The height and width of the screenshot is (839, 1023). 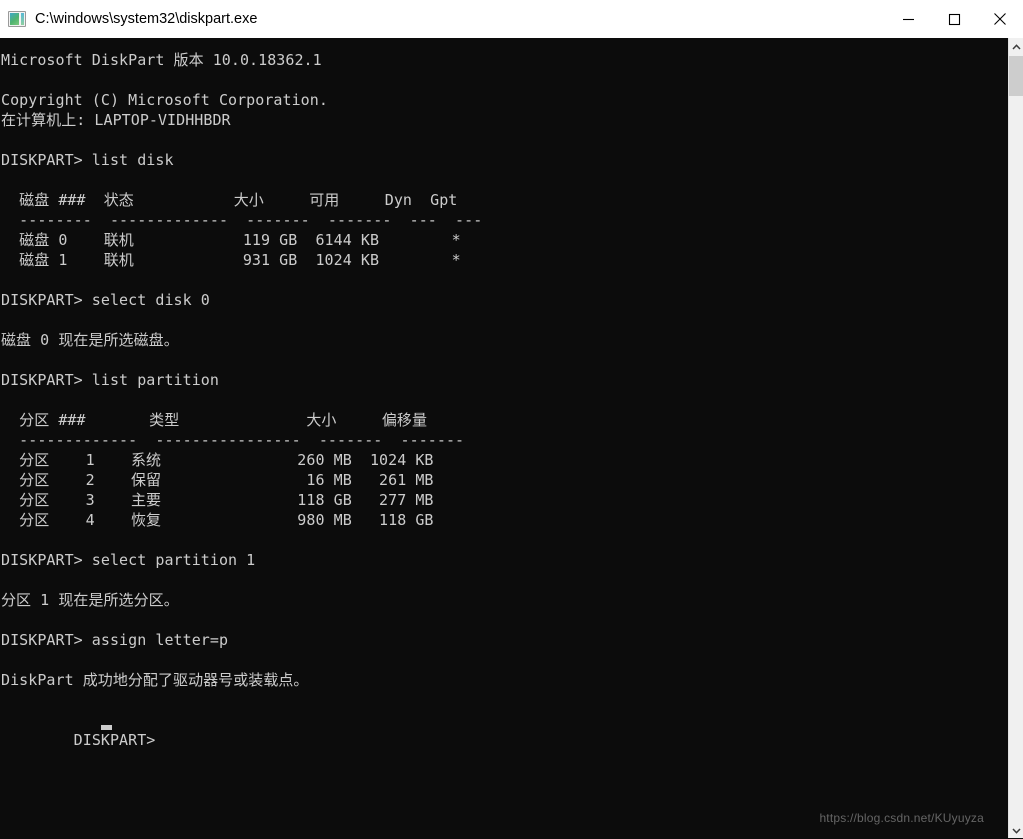 I want to click on maximize-icon, so click(x=954, y=19).